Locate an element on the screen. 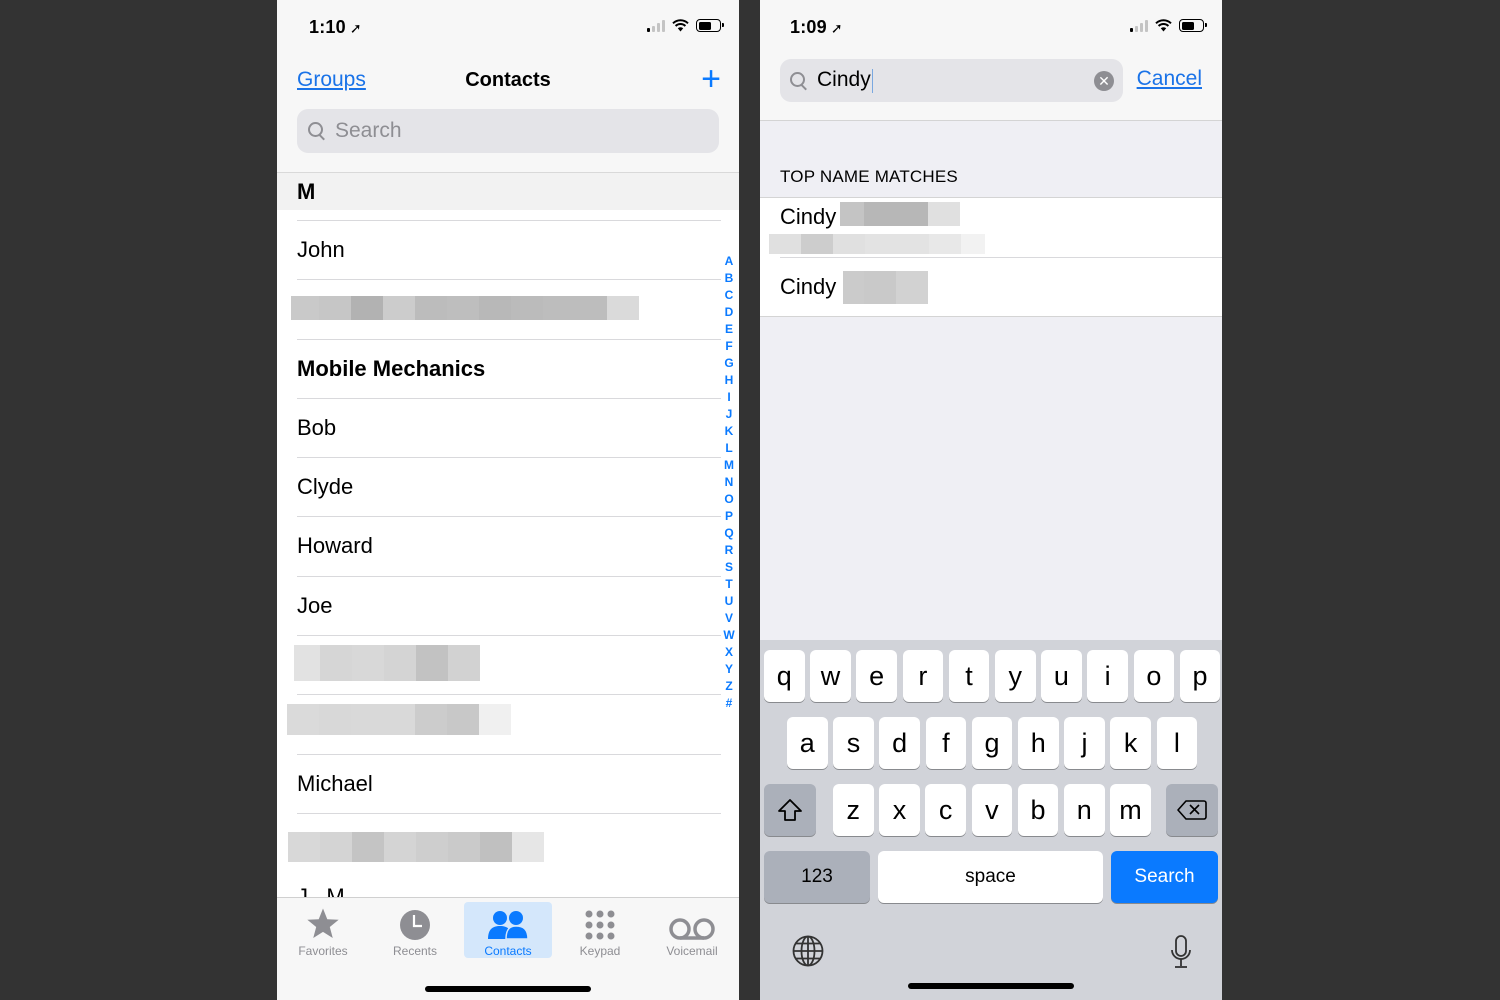  tab-favorites: Favorites is located at coordinates (323, 930).